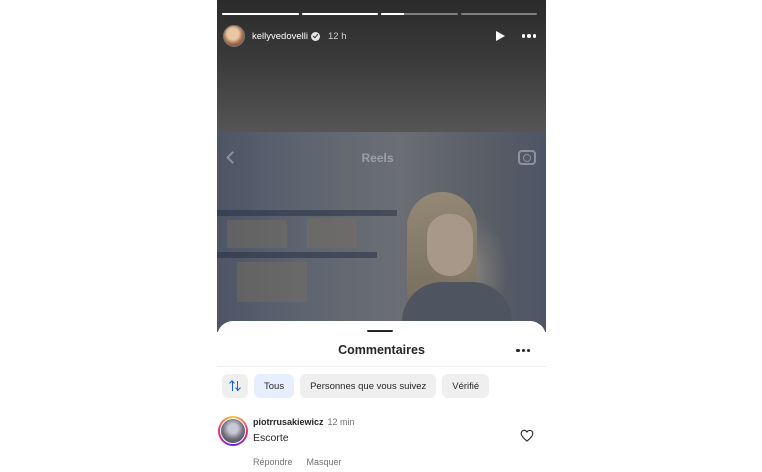 Image resolution: width=762 pixels, height=472 pixels. Describe the element at coordinates (273, 462) in the screenshot. I see `reply-button: Répondre` at that location.